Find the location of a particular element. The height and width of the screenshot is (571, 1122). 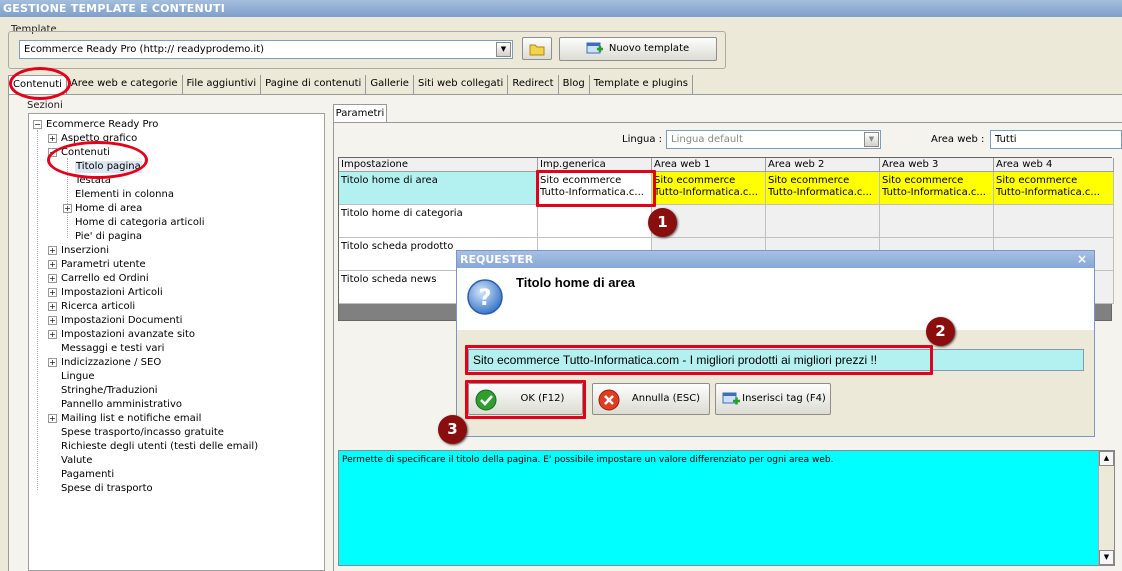

description-scrollbar: ▲ ▼ is located at coordinates (1106, 508).